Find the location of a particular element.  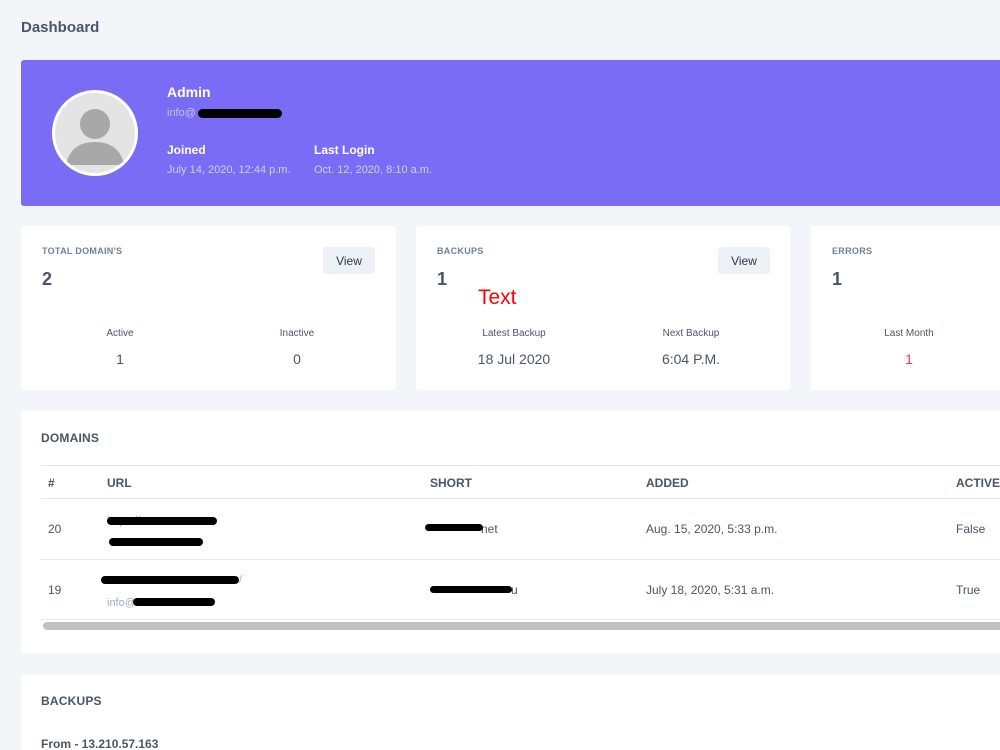

joined-label: Joined is located at coordinates (186, 150).